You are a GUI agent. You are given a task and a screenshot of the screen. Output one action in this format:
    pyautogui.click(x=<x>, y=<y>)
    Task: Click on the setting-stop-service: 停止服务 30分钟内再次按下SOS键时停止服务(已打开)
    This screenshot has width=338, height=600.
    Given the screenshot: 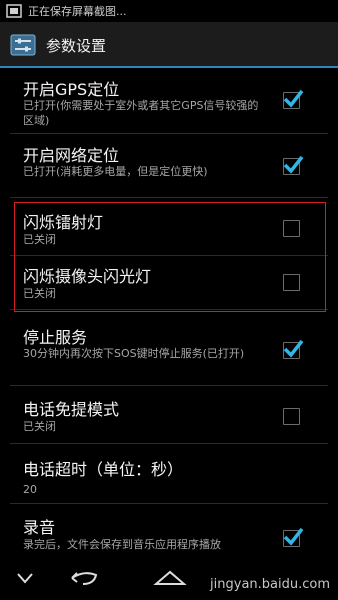 What is the action you would take?
    pyautogui.click(x=169, y=352)
    